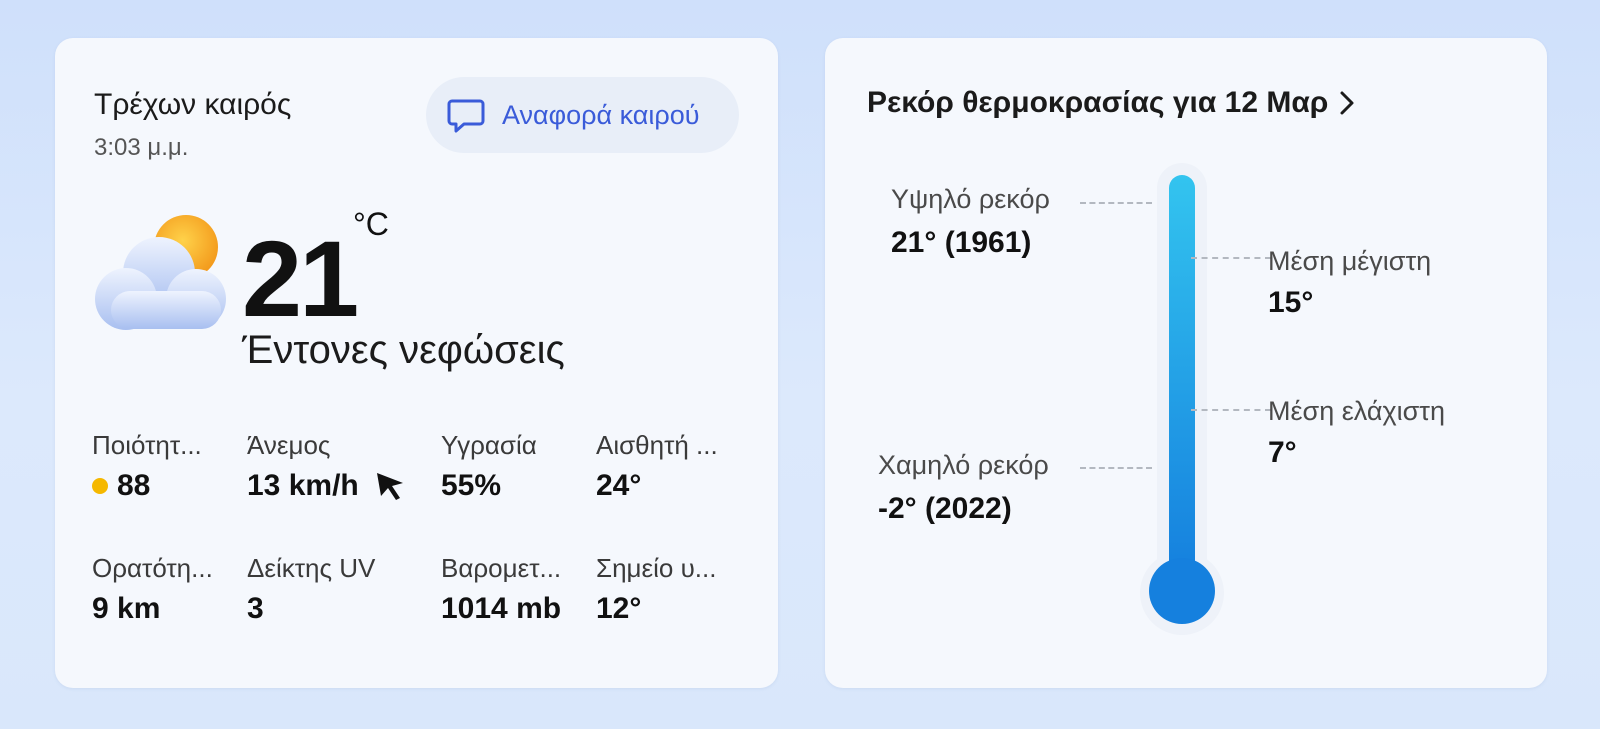 This screenshot has width=1600, height=729. What do you see at coordinates (403, 350) in the screenshot?
I see `weather-condition: Έντονες νεφώσεις` at bounding box center [403, 350].